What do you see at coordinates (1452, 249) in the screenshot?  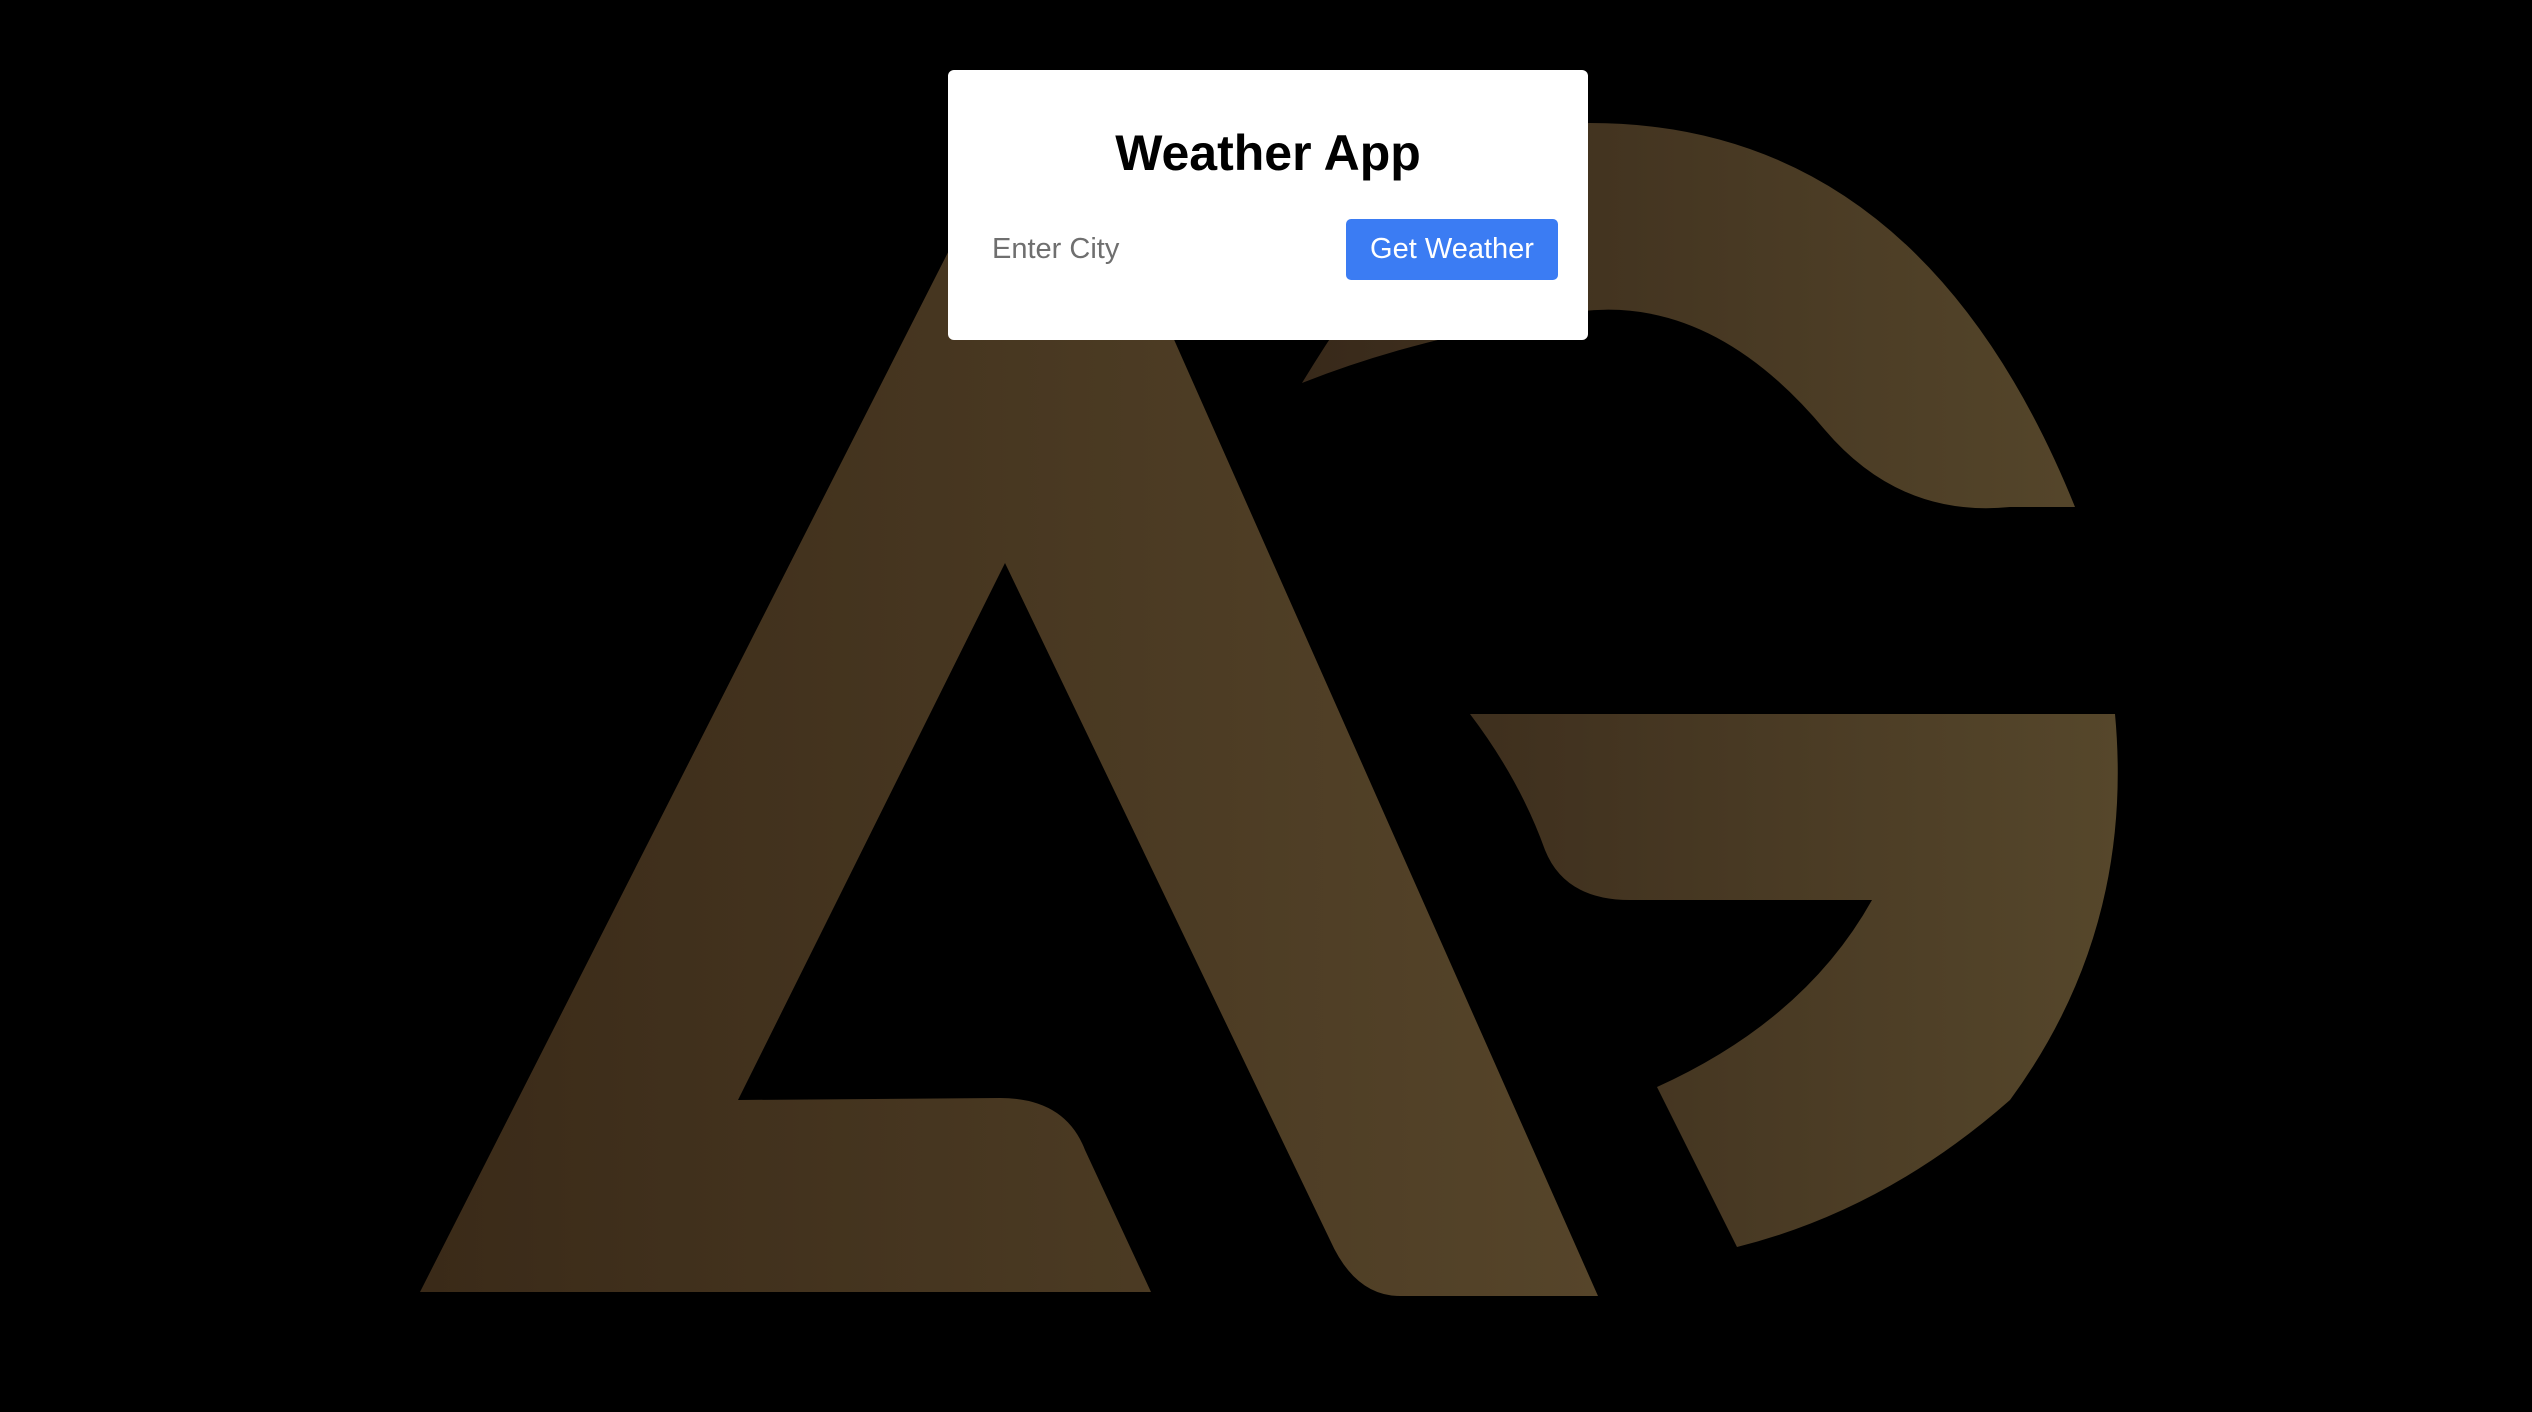 I see `get-weather-button: Get Weather` at bounding box center [1452, 249].